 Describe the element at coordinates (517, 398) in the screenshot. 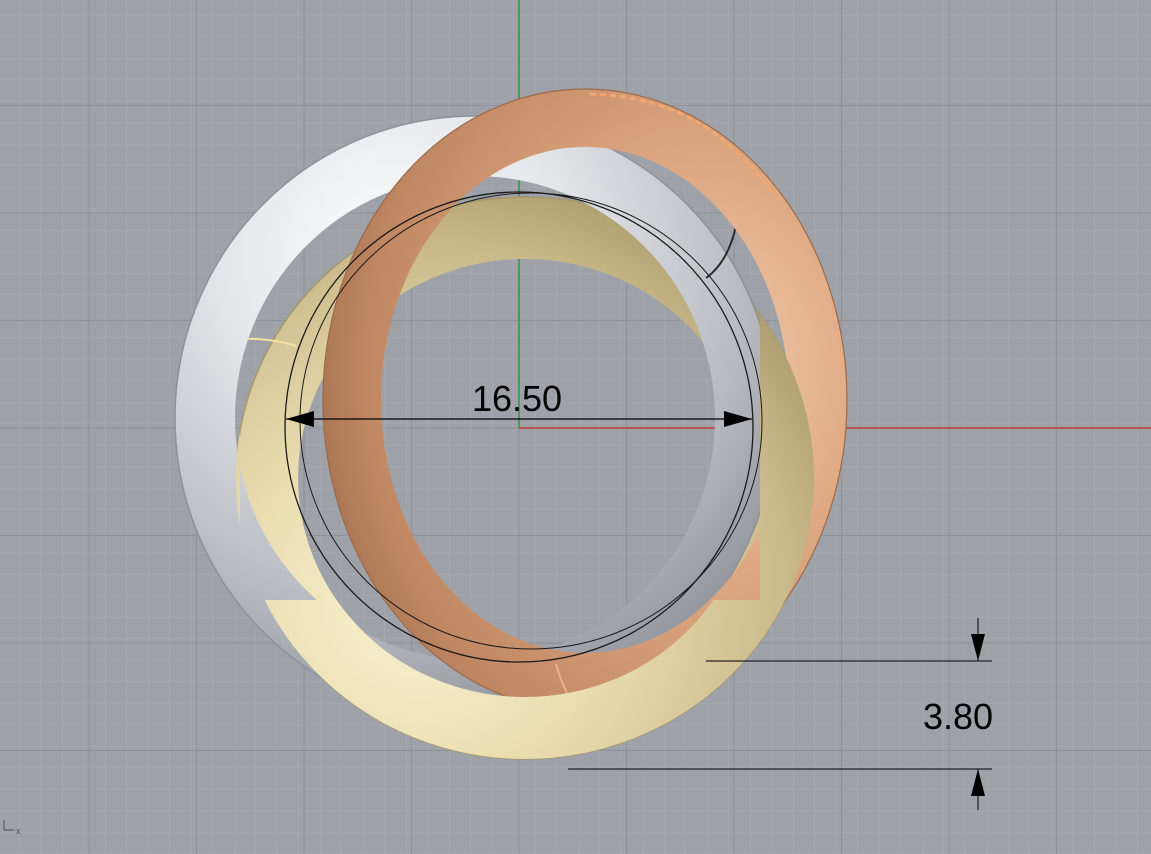

I see `dimension-inner-diameter-label: 16.50` at that location.